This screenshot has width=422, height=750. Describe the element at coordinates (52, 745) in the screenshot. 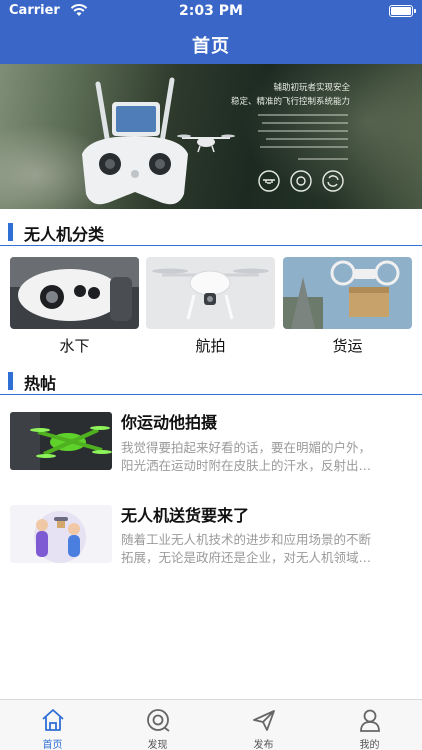

I see `tab-label: 首页` at that location.